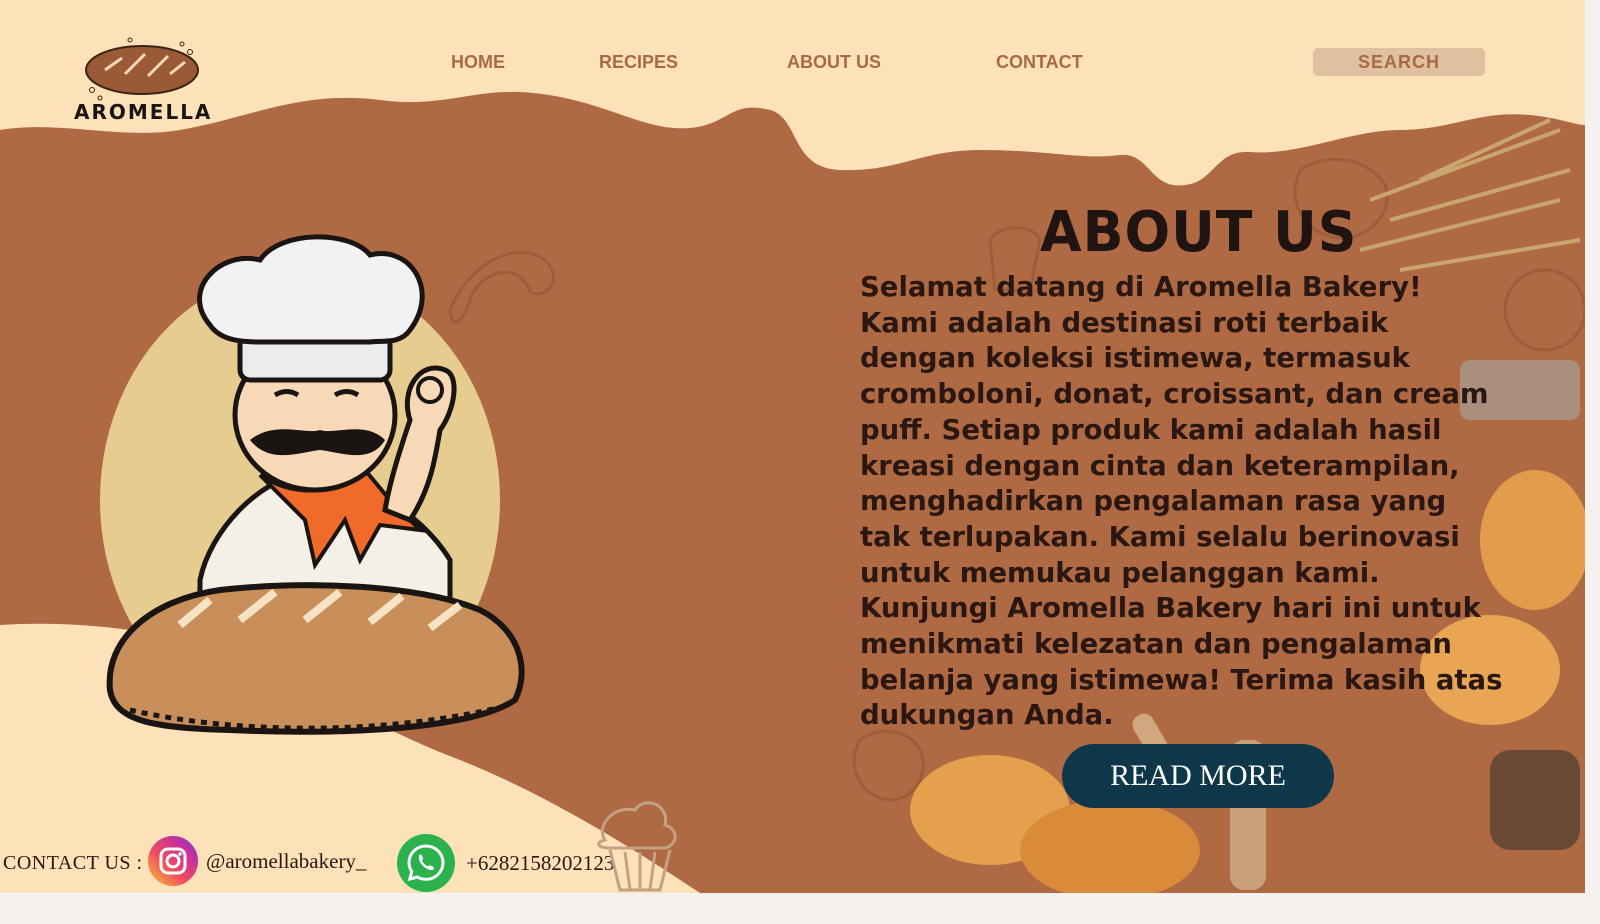  Describe the element at coordinates (426, 863) in the screenshot. I see `whatsapp-icon` at that location.